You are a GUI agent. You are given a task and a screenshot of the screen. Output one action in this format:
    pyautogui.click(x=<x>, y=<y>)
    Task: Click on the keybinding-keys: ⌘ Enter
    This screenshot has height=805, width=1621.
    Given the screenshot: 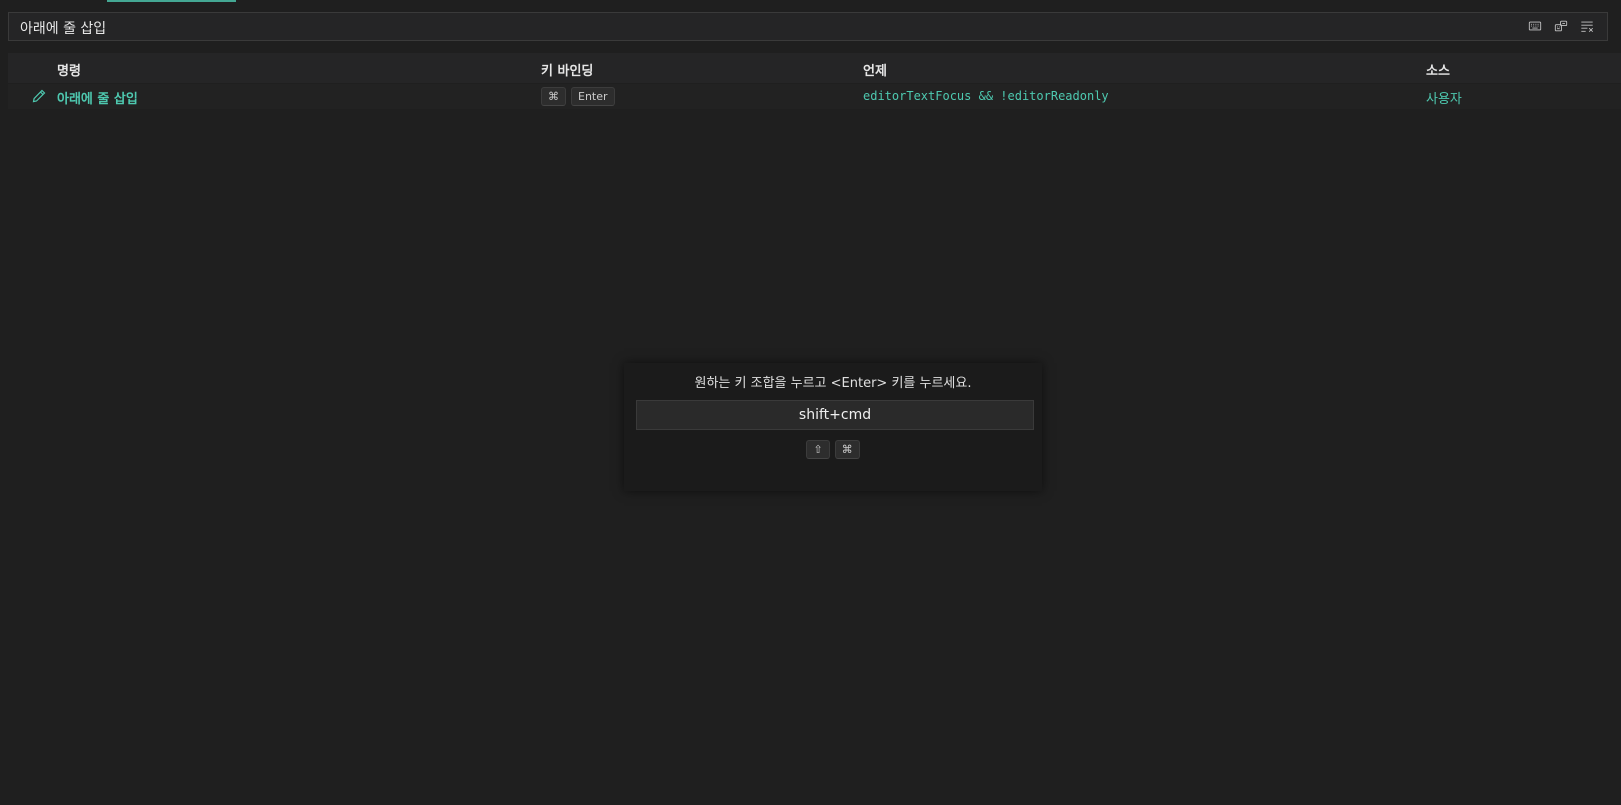 What is the action you would take?
    pyautogui.click(x=578, y=96)
    